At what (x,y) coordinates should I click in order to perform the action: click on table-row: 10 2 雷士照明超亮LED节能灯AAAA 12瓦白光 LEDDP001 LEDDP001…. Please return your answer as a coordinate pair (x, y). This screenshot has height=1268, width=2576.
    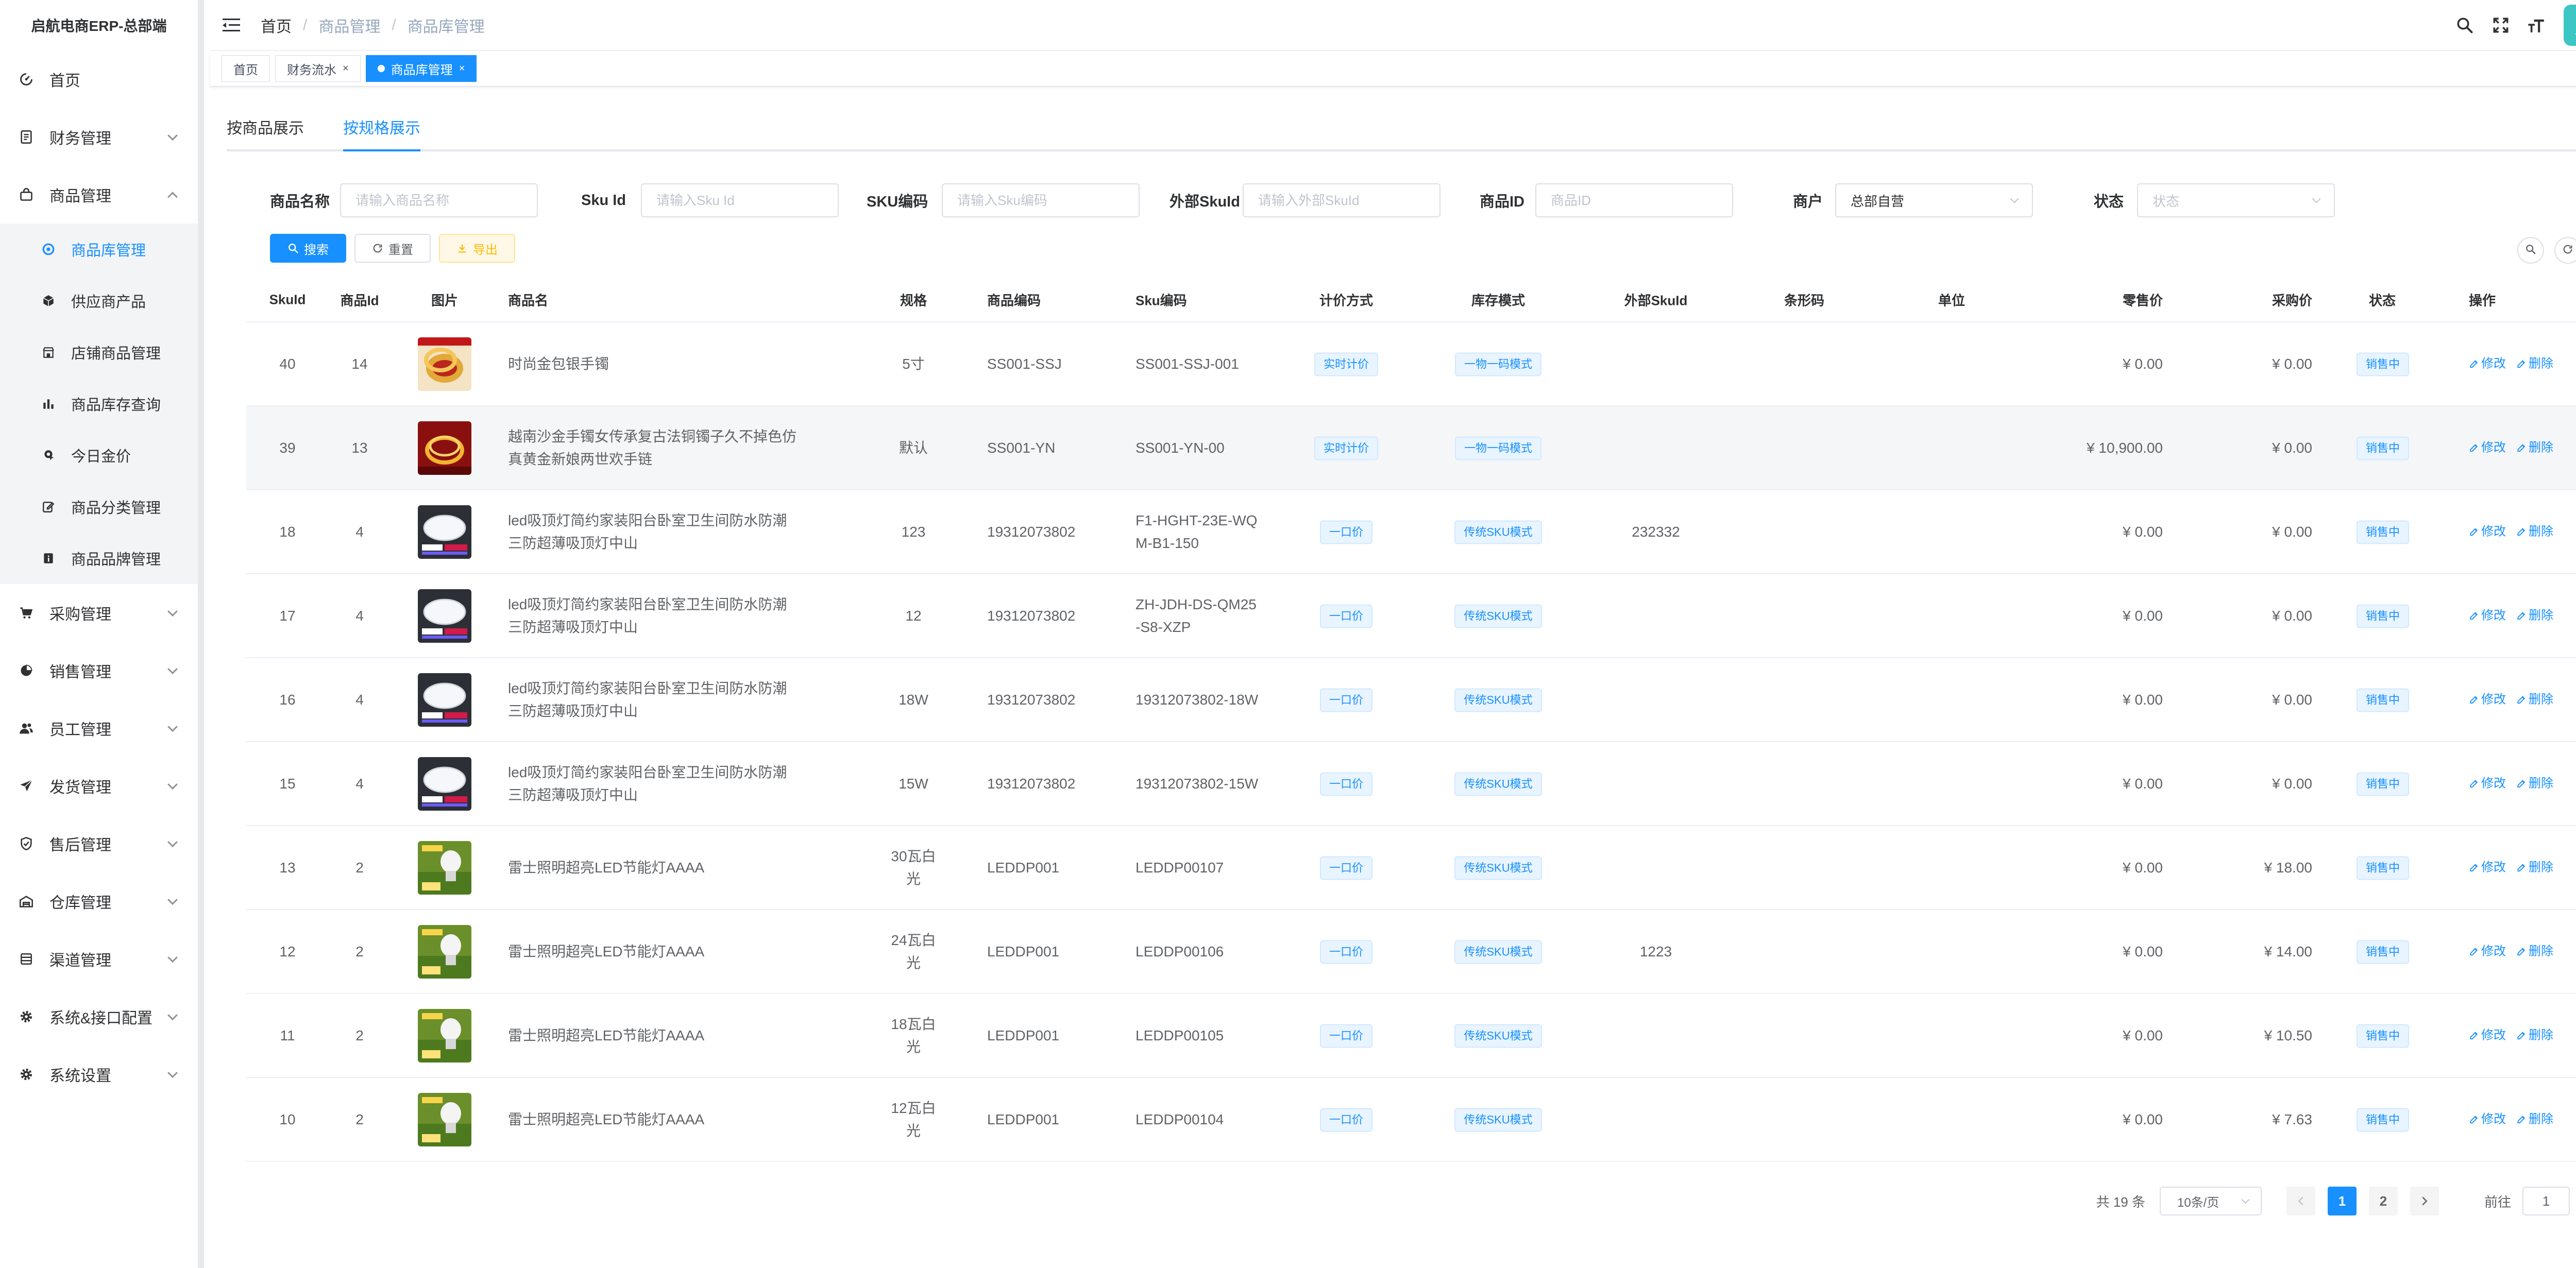
    Looking at the image, I should click on (1411, 1120).